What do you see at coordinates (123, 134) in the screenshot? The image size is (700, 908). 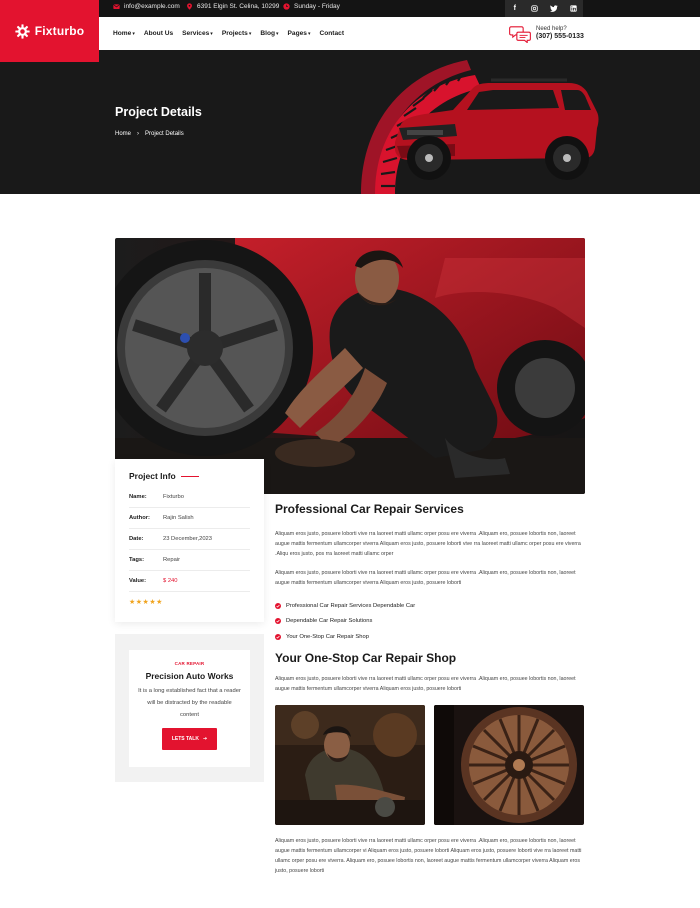 I see `breadcrumb-home: Home` at bounding box center [123, 134].